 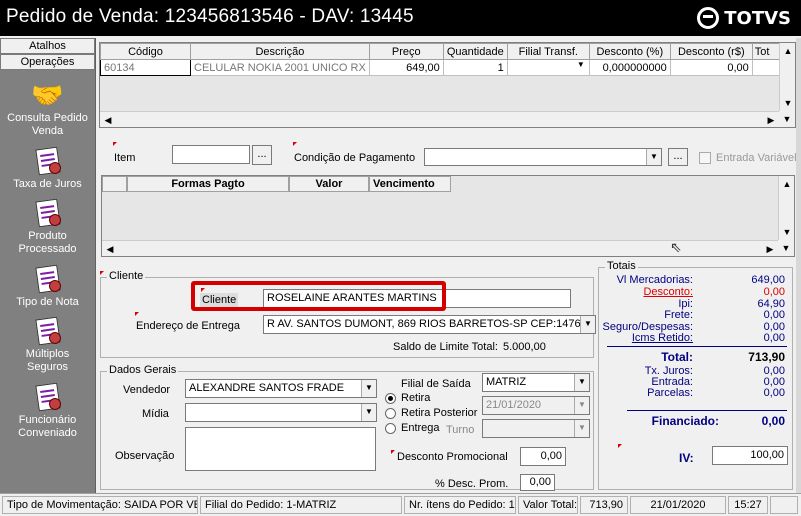 I want to click on col-descricao: Descrição, so click(x=280, y=51).